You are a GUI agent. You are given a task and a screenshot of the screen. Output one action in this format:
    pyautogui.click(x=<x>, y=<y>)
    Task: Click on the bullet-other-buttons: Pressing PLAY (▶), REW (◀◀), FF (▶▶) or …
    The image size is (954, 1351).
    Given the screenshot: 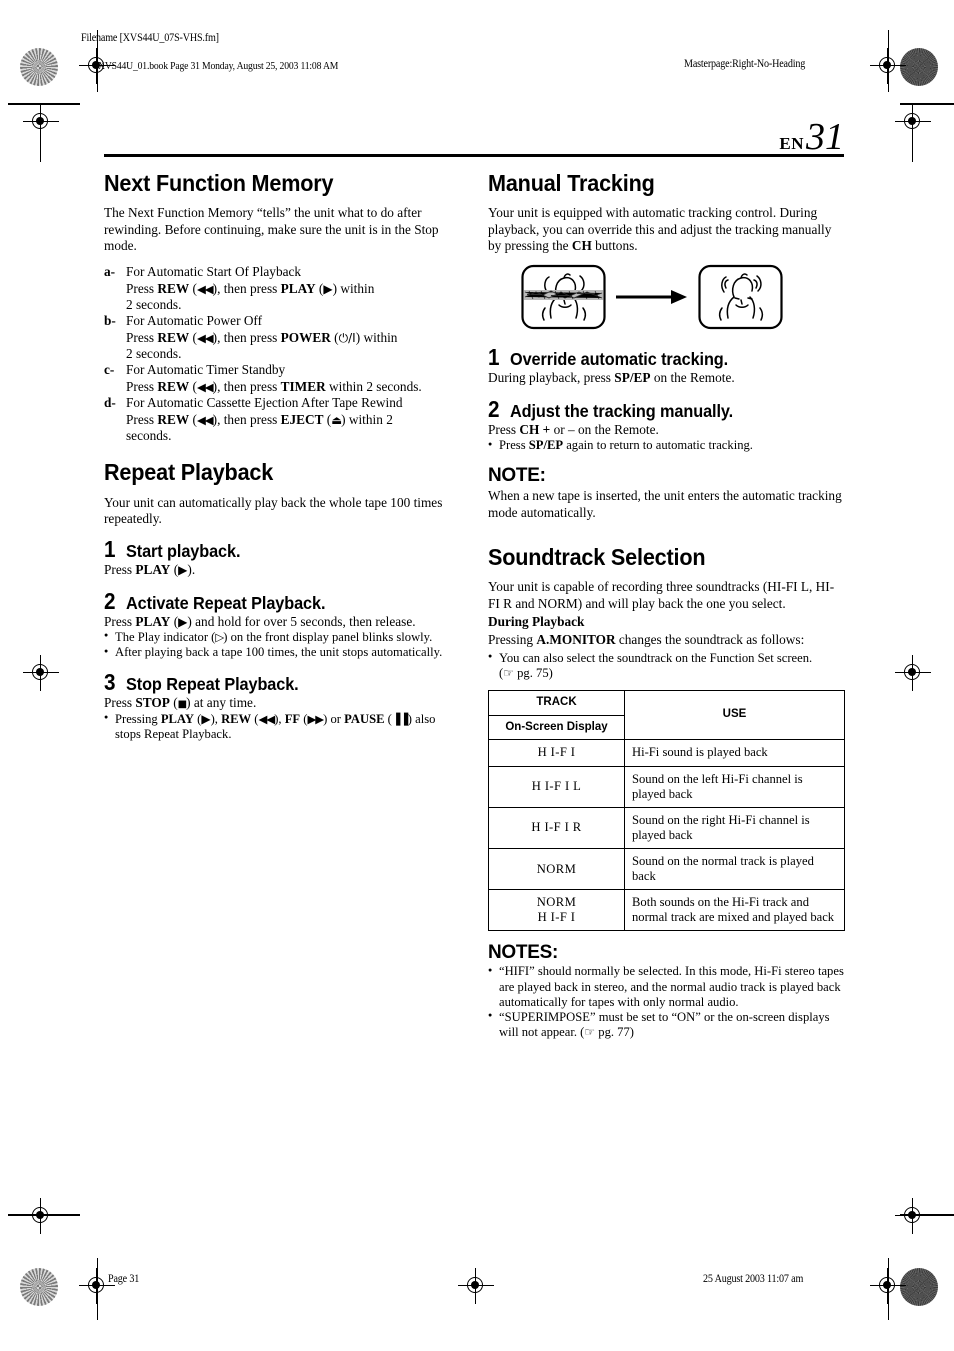 What is the action you would take?
    pyautogui.click(x=282, y=726)
    